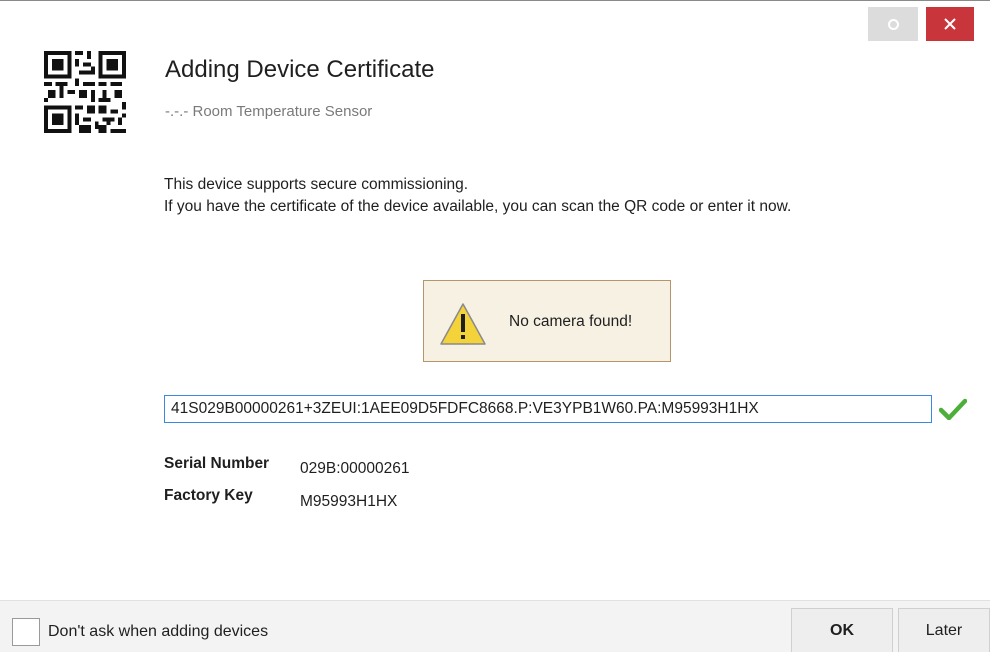  What do you see at coordinates (349, 501) in the screenshot?
I see `factory-key-value: M95993H1HX` at bounding box center [349, 501].